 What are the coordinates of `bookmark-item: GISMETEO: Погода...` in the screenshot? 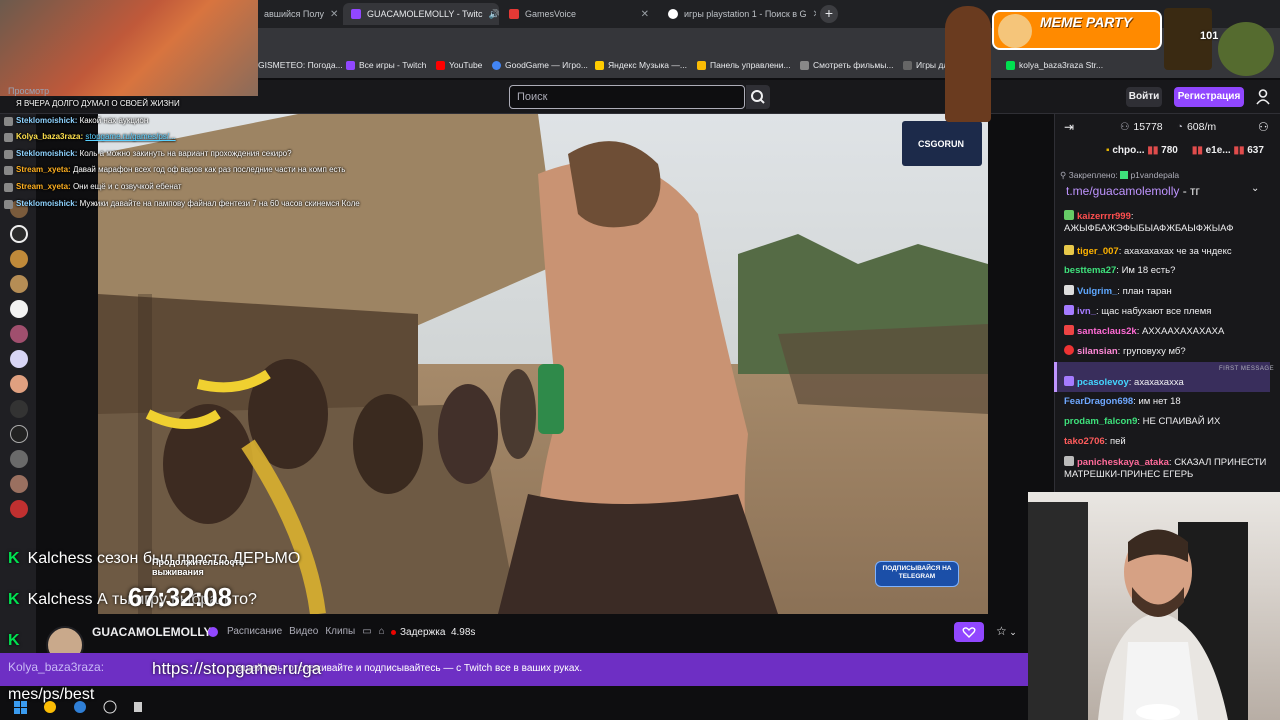 It's located at (300, 65).